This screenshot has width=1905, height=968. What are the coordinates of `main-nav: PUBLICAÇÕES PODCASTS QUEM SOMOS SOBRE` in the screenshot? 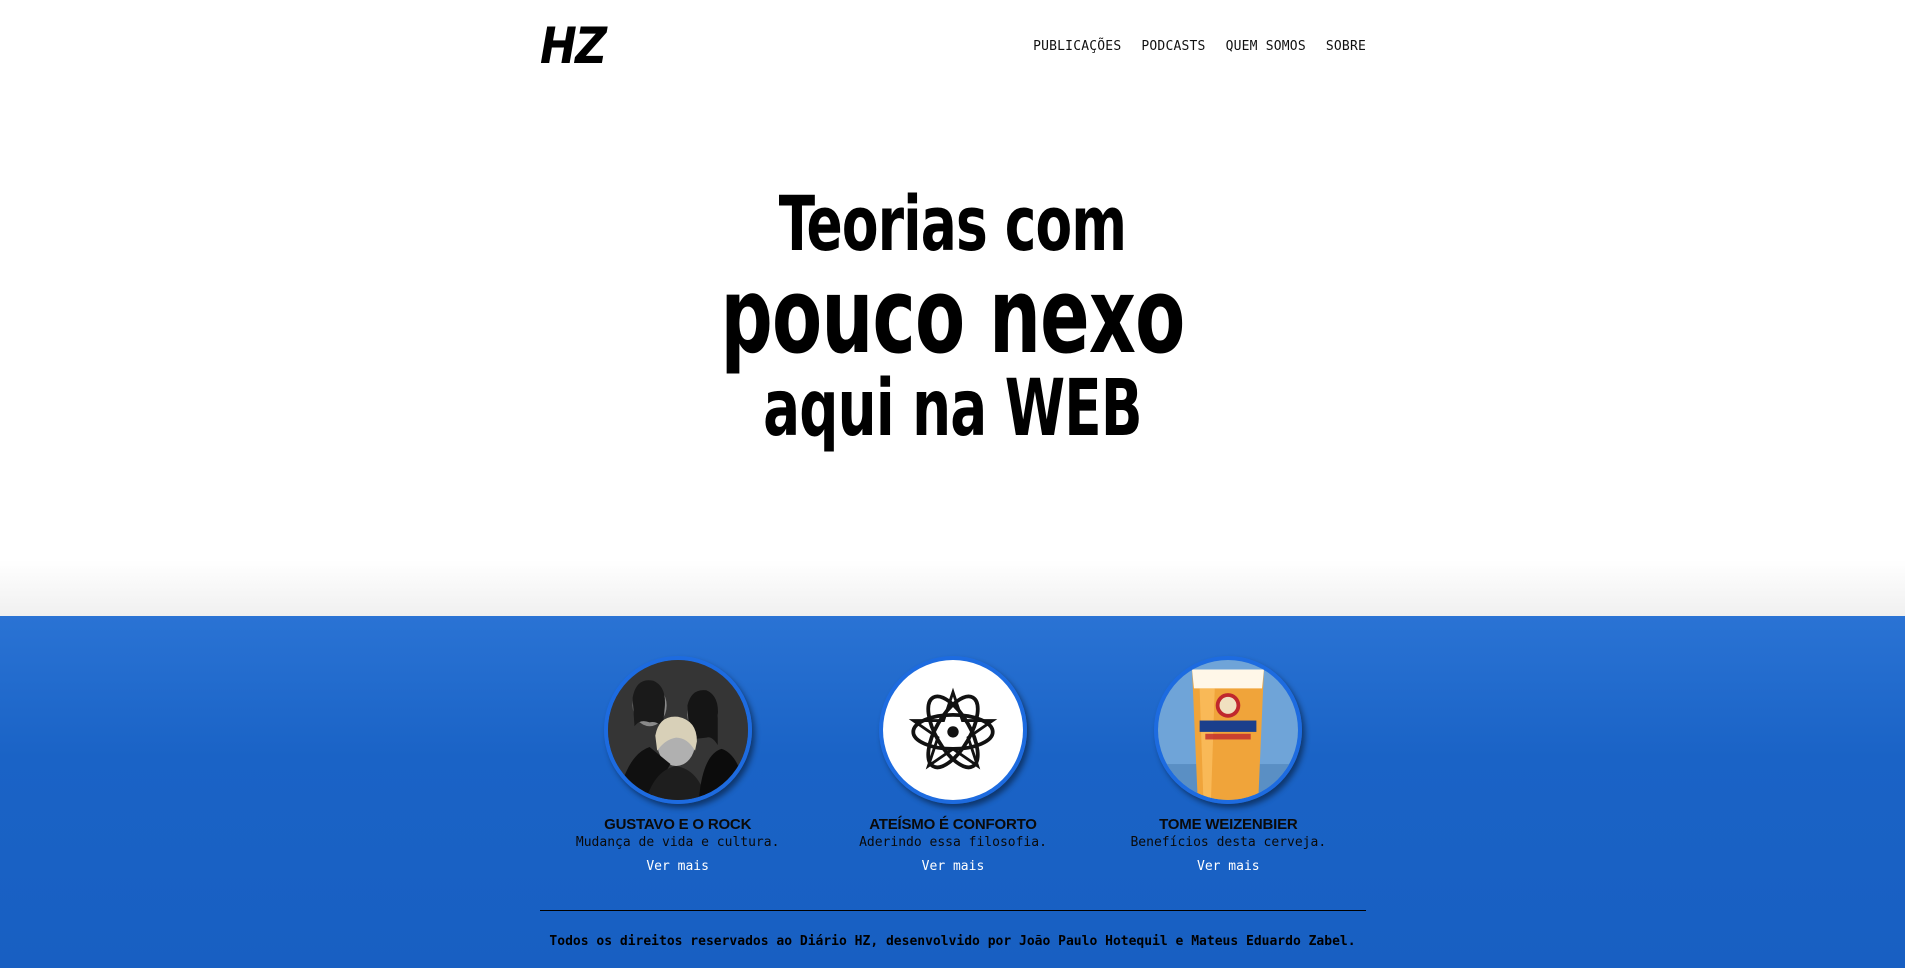 It's located at (1199, 46).